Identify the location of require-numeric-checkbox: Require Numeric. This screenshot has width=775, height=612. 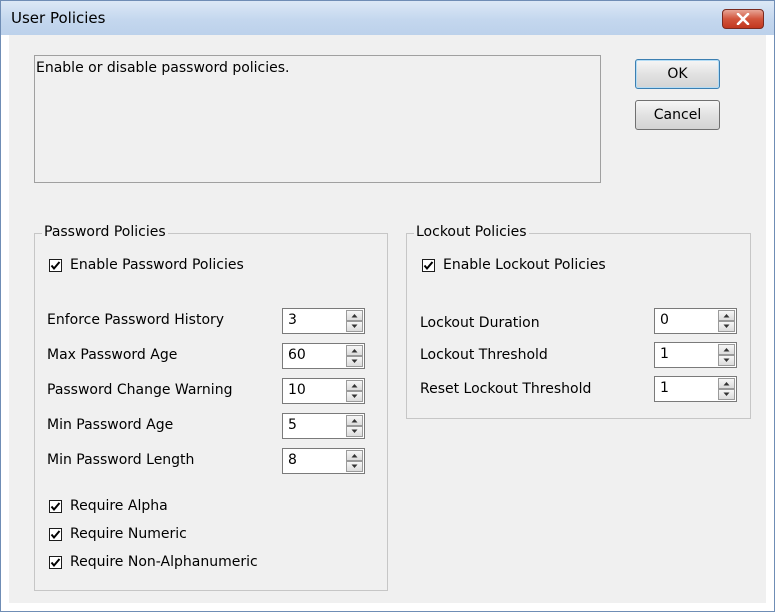
(118, 534).